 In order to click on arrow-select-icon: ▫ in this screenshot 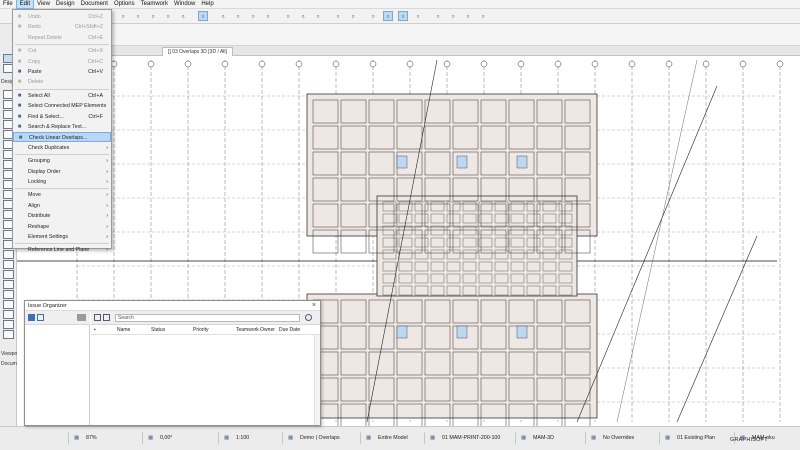, I will do `click(203, 16)`.